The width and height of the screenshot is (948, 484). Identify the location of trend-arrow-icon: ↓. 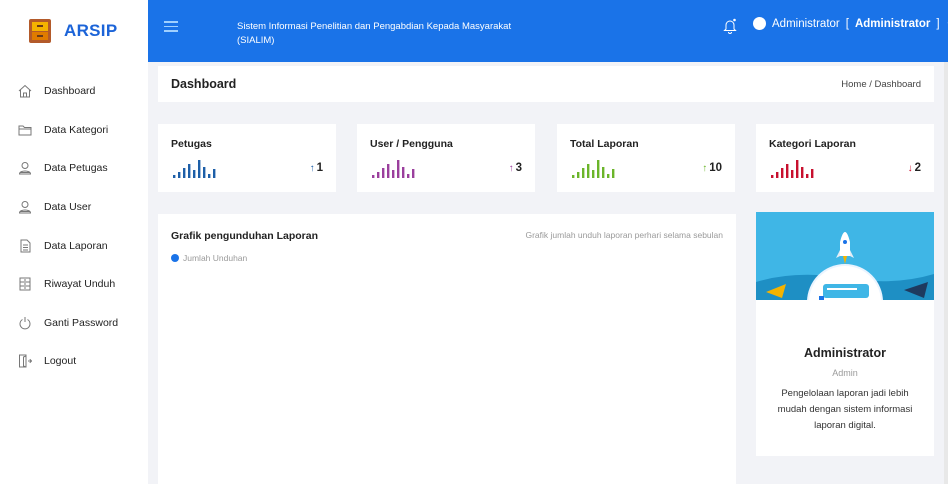
(910, 168).